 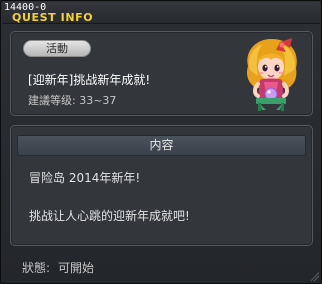 What do you see at coordinates (271, 74) in the screenshot?
I see `npc-portrait` at bounding box center [271, 74].